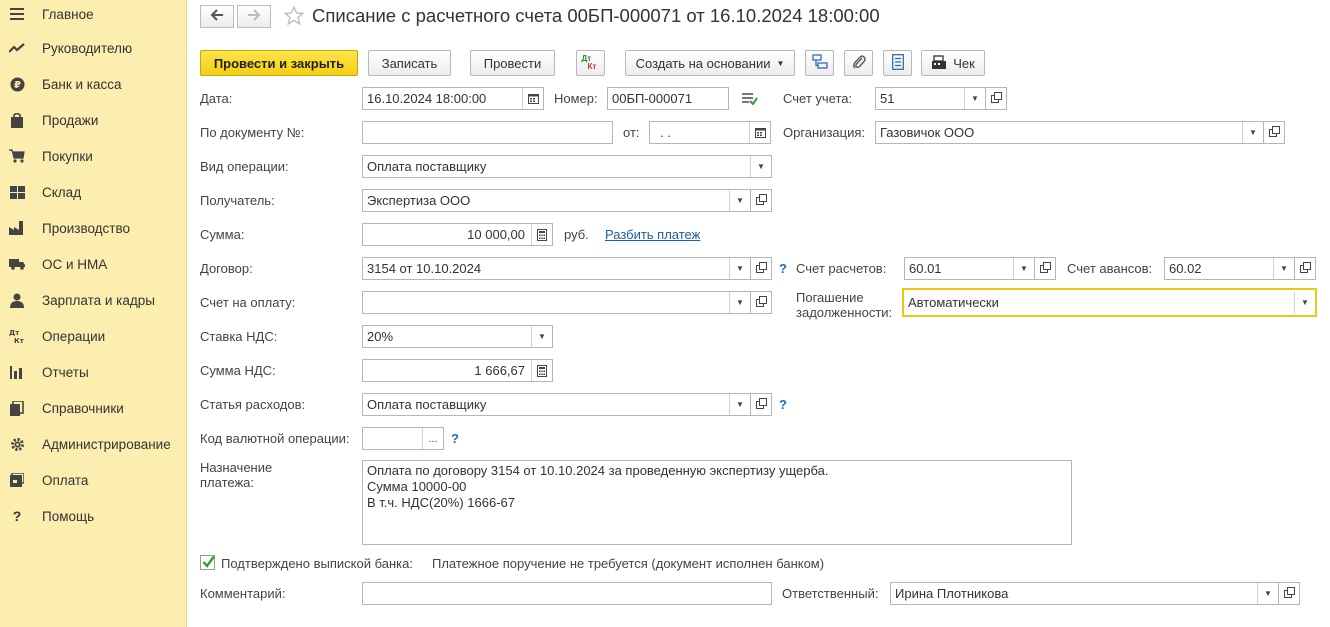 Image resolution: width=1330 pixels, height=627 pixels. Describe the element at coordinates (68, 516) in the screenshot. I see `sidebar-item-label: Помощь` at that location.